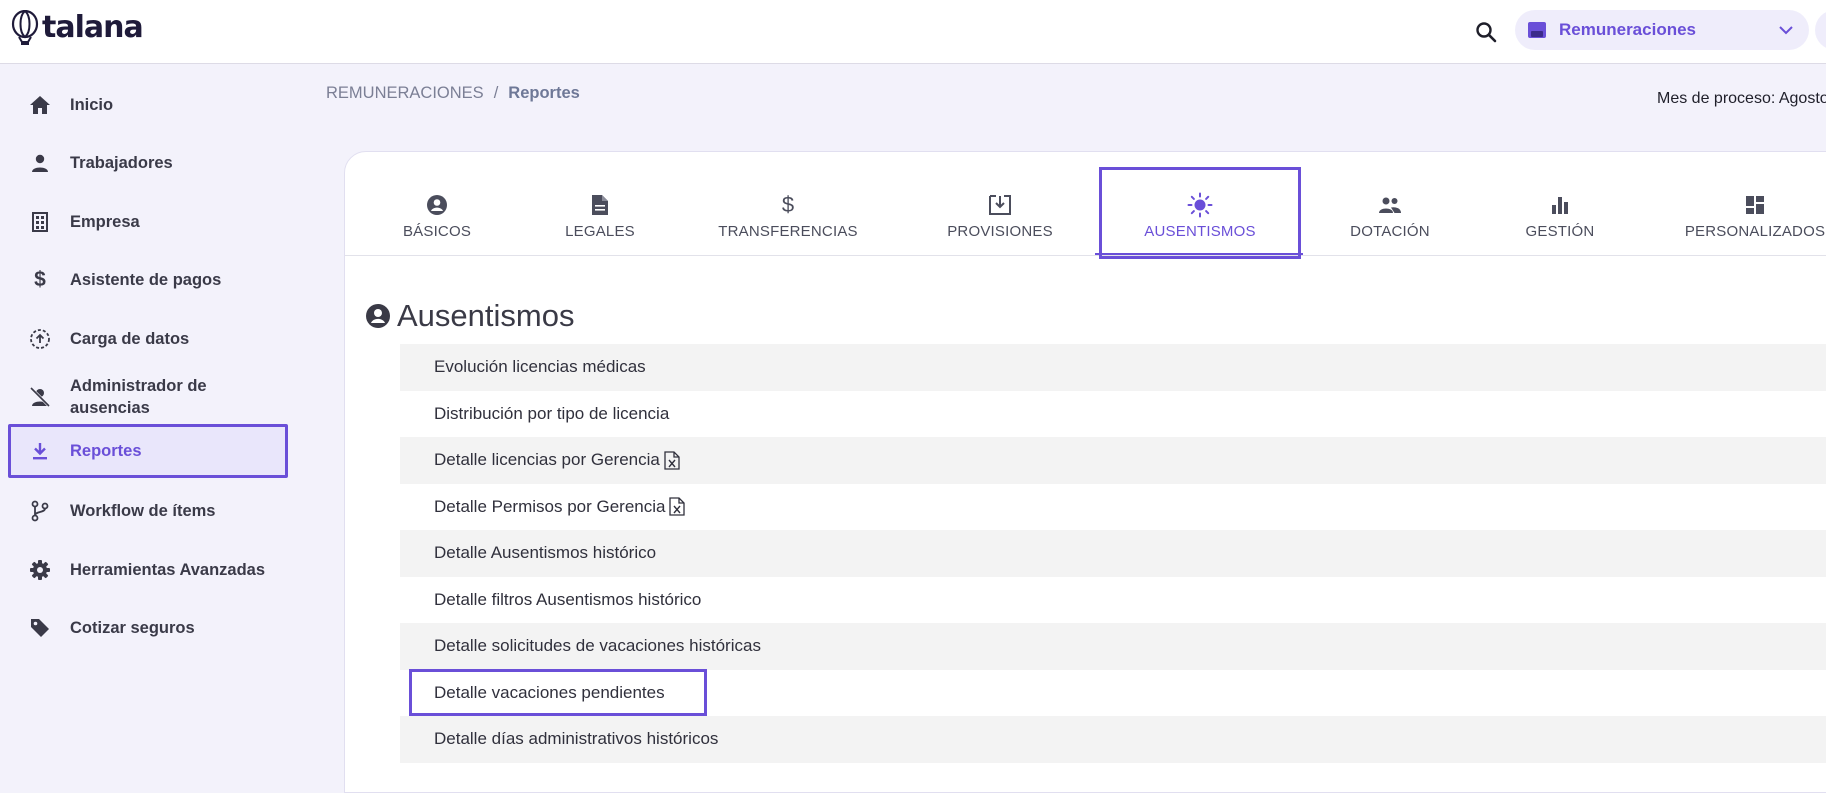 This screenshot has width=1826, height=793. What do you see at coordinates (106, 451) in the screenshot?
I see `sidebar-item-label: Reportes` at bounding box center [106, 451].